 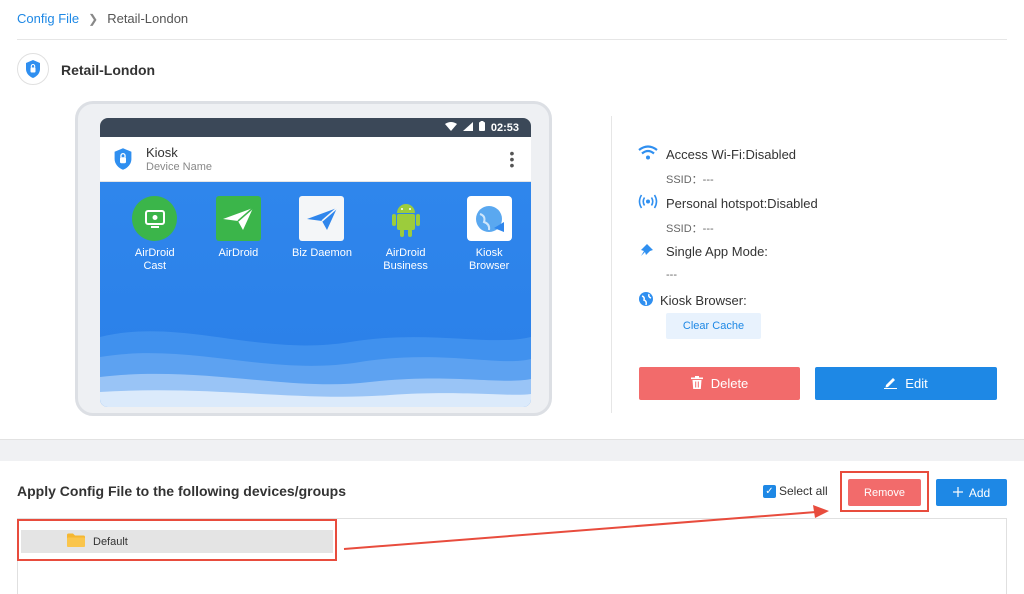 What do you see at coordinates (481, 127) in the screenshot?
I see `battery-icon` at bounding box center [481, 127].